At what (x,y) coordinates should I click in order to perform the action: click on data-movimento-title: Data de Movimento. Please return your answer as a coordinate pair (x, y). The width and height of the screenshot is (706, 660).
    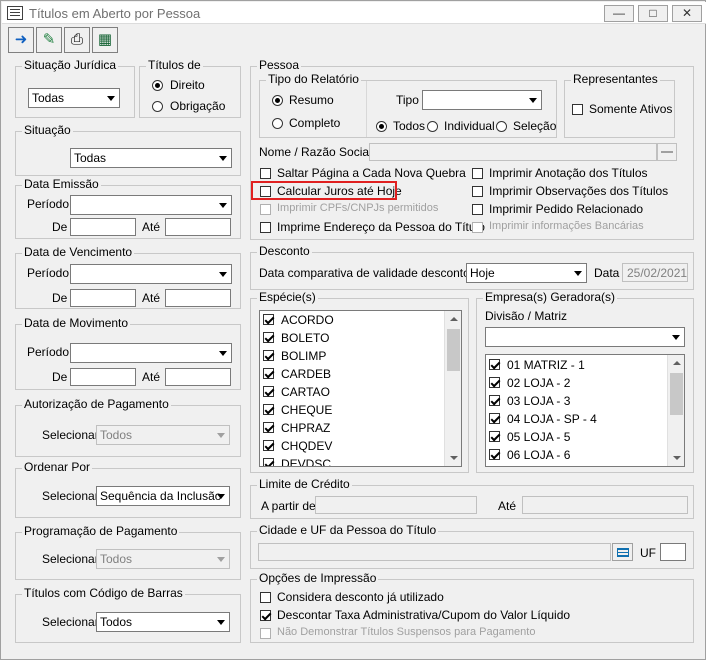
    Looking at the image, I should click on (76, 323).